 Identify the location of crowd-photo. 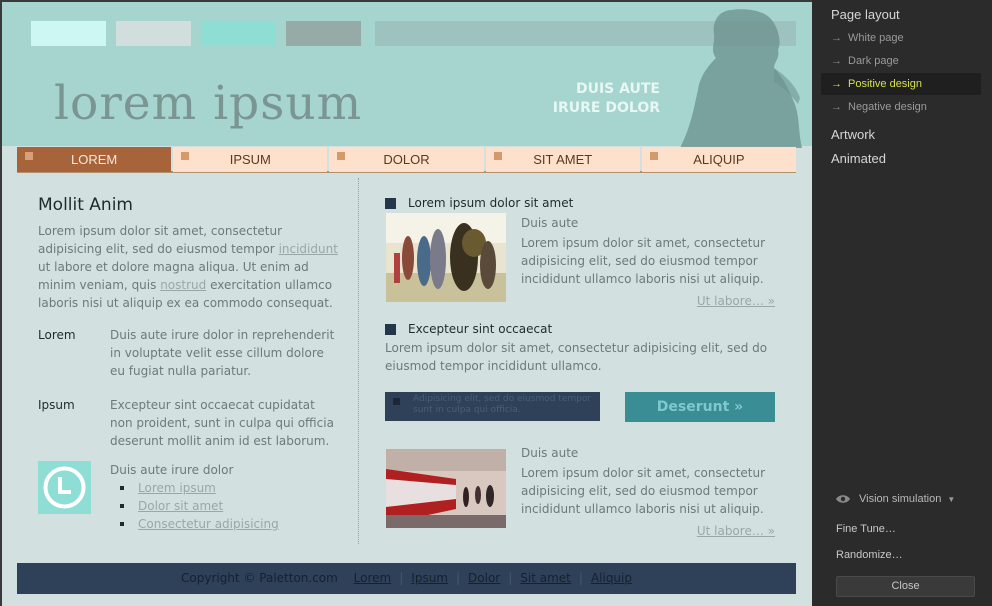
(446, 257).